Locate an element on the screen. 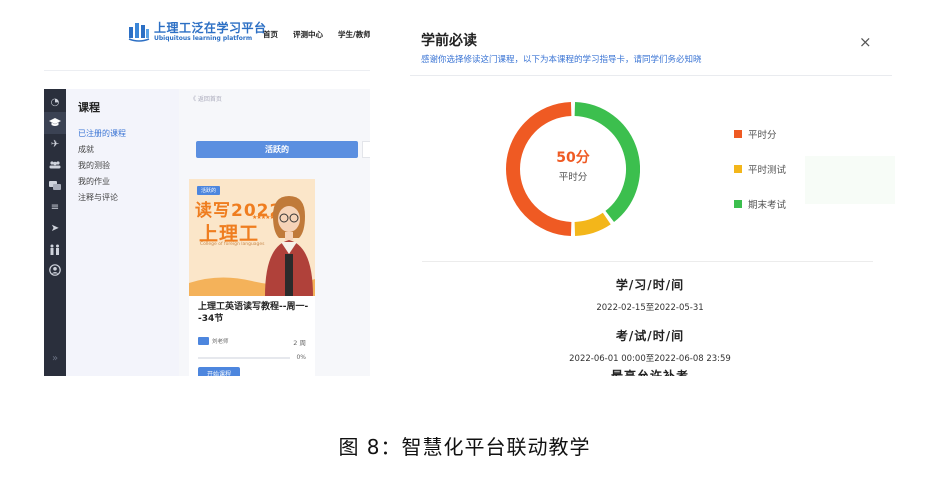 The width and height of the screenshot is (929, 478). icon-sidebar: ◔ ✈ ≡ ➤ » is located at coordinates (55, 232).